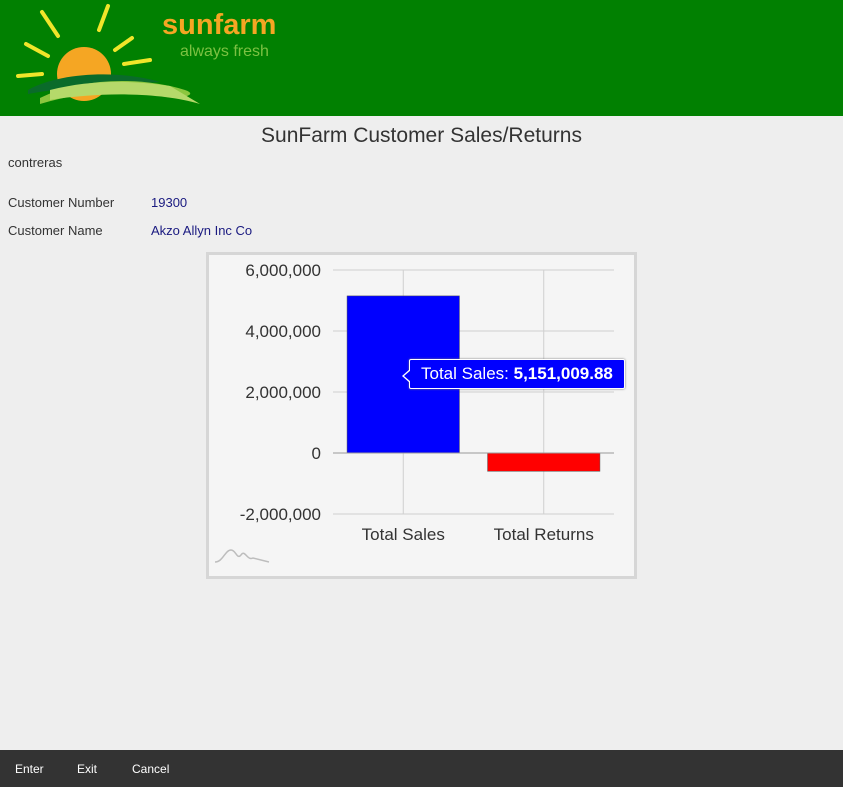 The height and width of the screenshot is (787, 843). What do you see at coordinates (242, 556) in the screenshot?
I see `chart-watermark-icon` at bounding box center [242, 556].